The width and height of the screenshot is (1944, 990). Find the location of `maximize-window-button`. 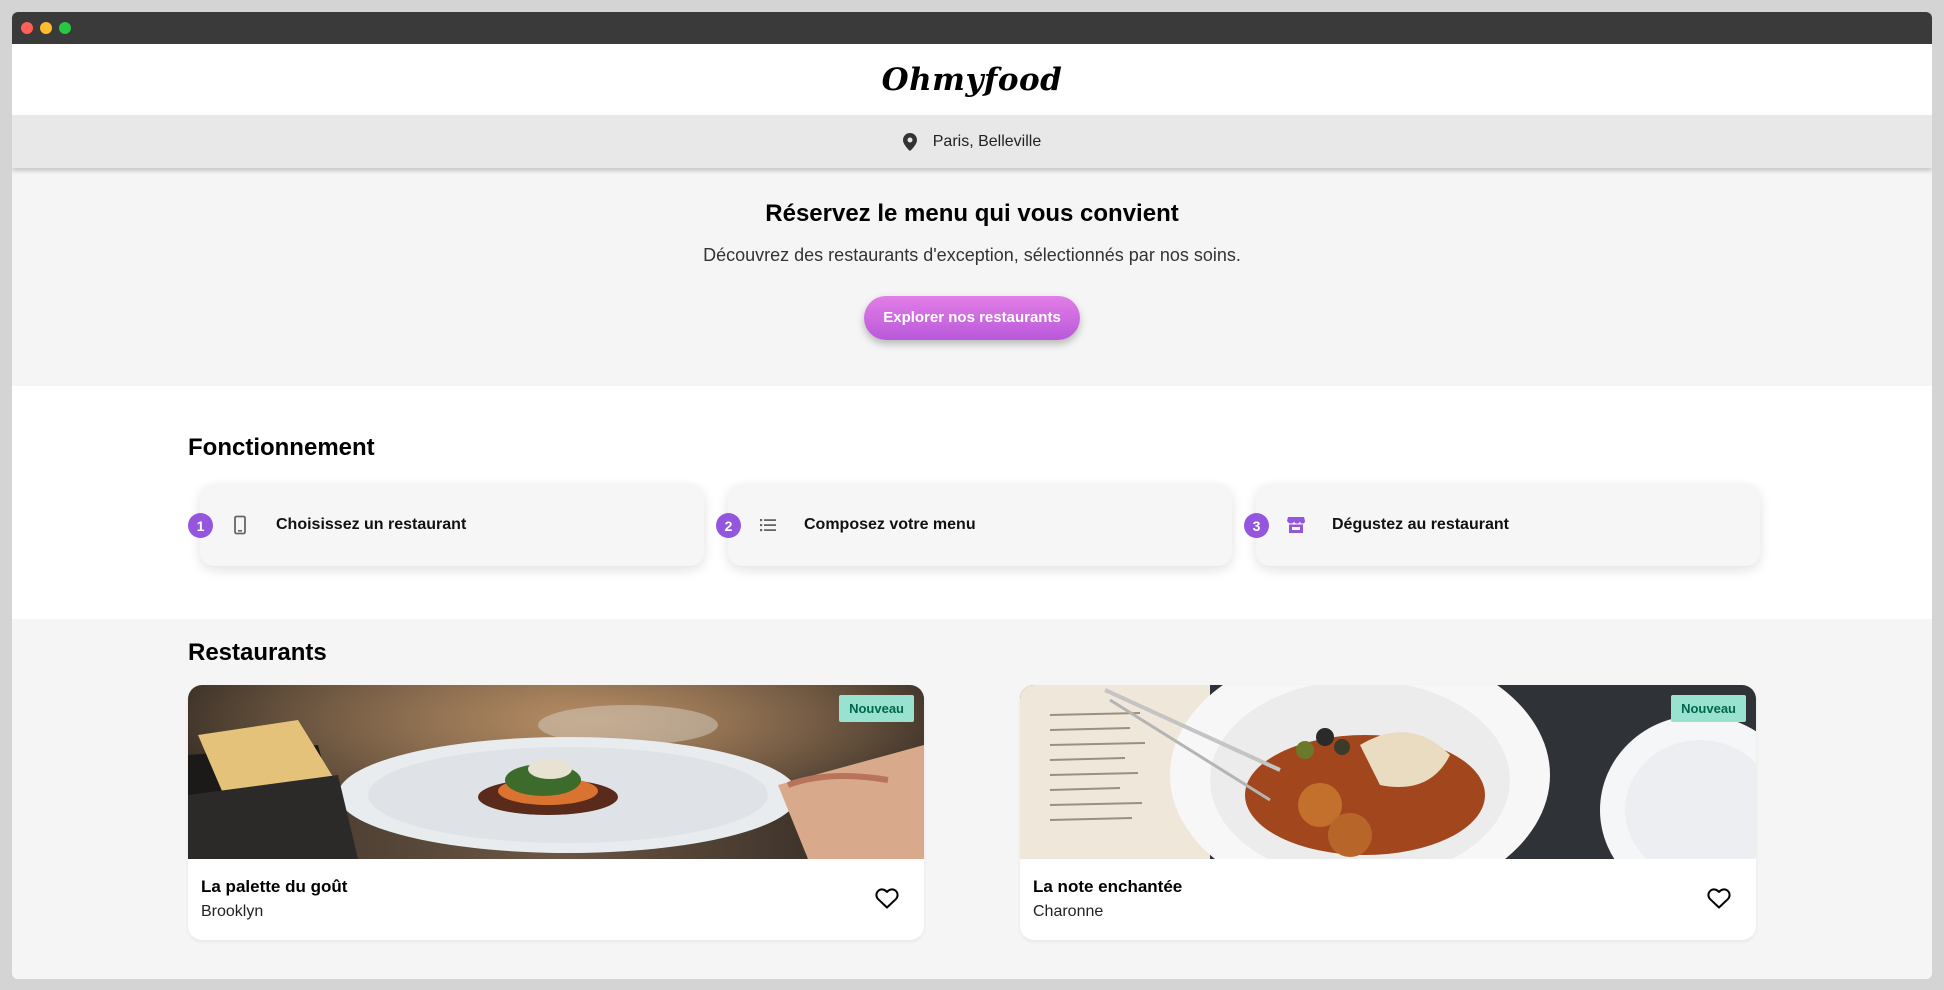

maximize-window-button is located at coordinates (65, 28).